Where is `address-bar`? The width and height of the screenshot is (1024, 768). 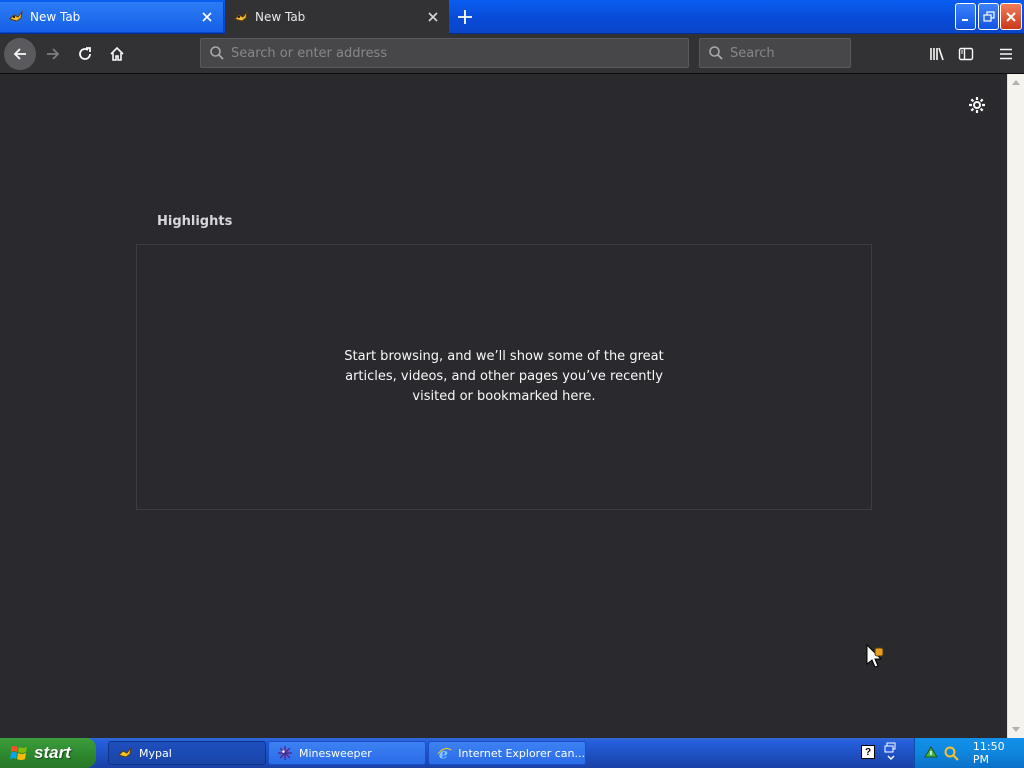
address-bar is located at coordinates (444, 53).